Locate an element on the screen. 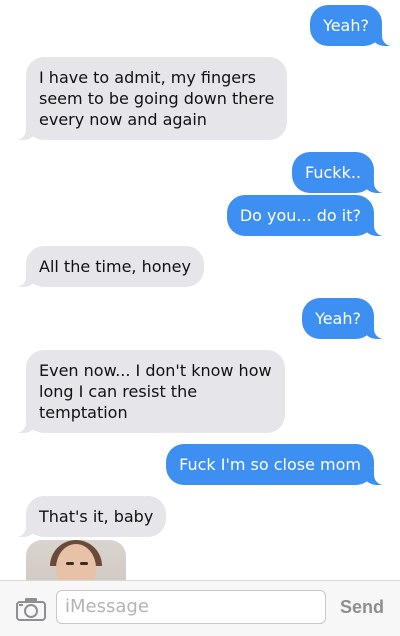 The image size is (400, 636). camera-icon is located at coordinates (31, 609).